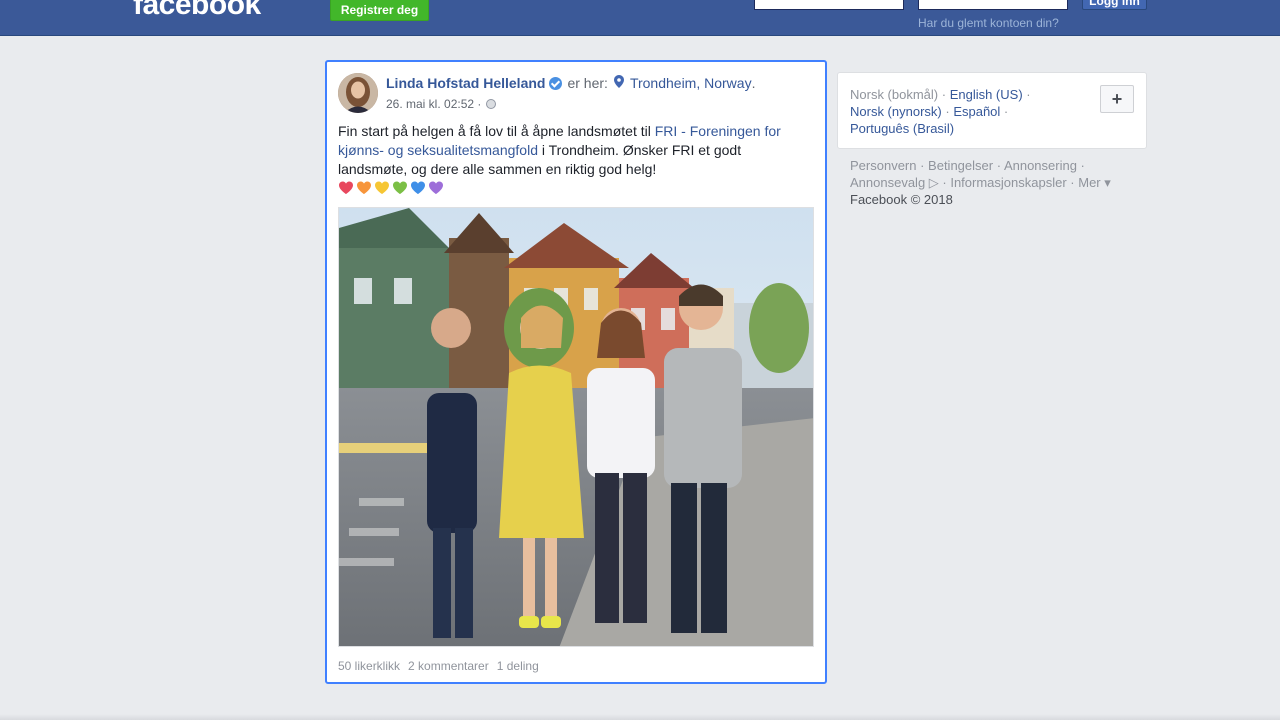 This screenshot has width=1280, height=720. What do you see at coordinates (993, 5) in the screenshot?
I see `password-input` at bounding box center [993, 5].